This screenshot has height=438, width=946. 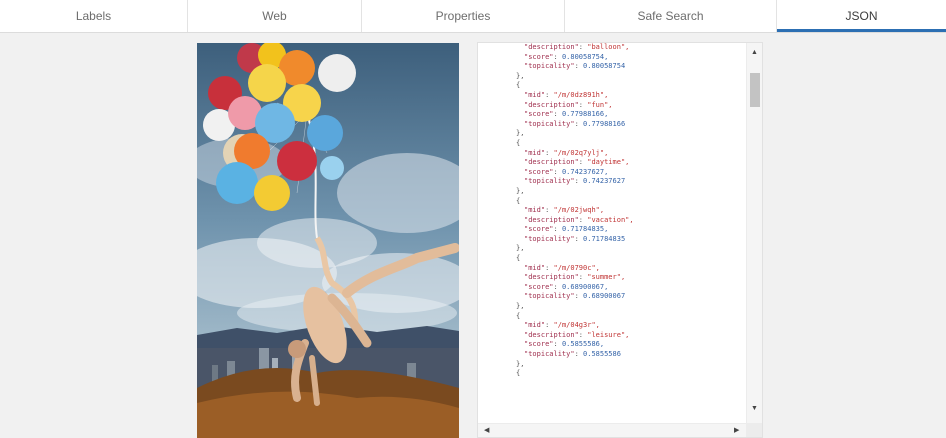 I want to click on tab-safe-search: Safe Search, so click(x=671, y=16).